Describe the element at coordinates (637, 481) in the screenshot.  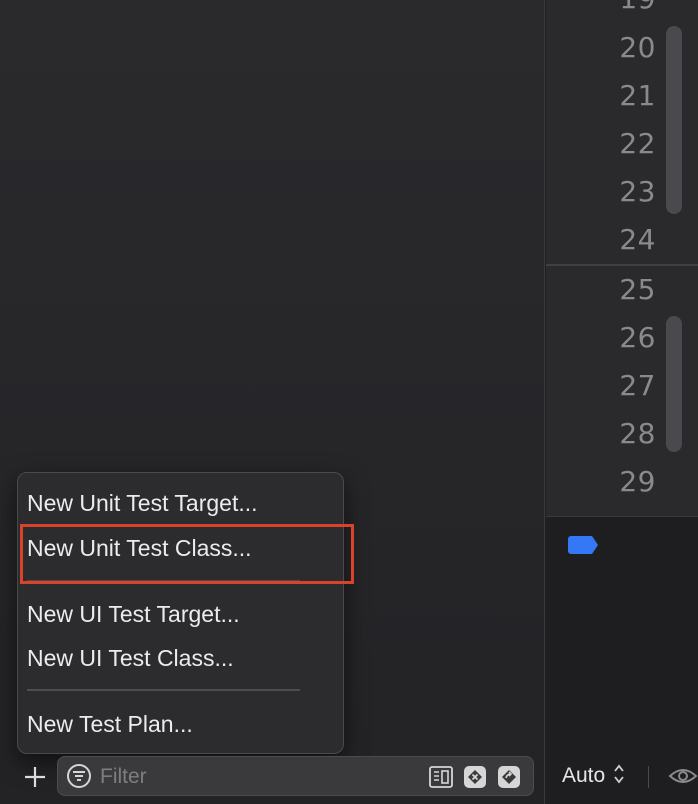
I see `line-number: 29` at that location.